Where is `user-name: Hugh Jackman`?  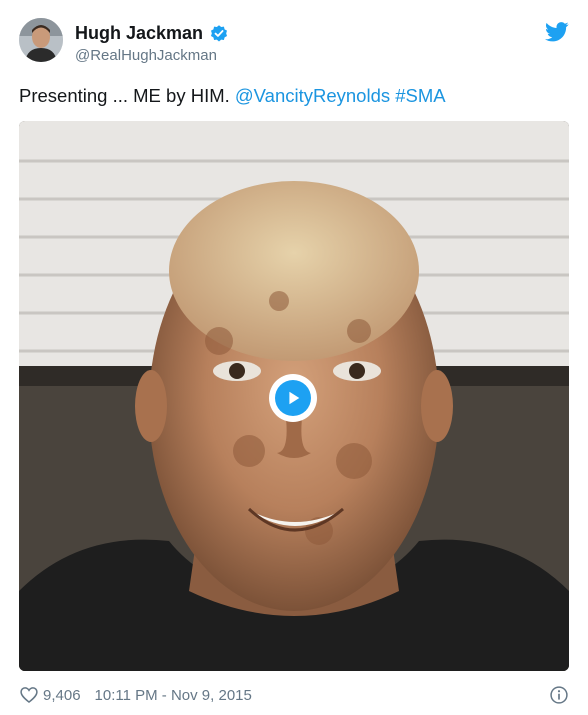 user-name: Hugh Jackman is located at coordinates (152, 33).